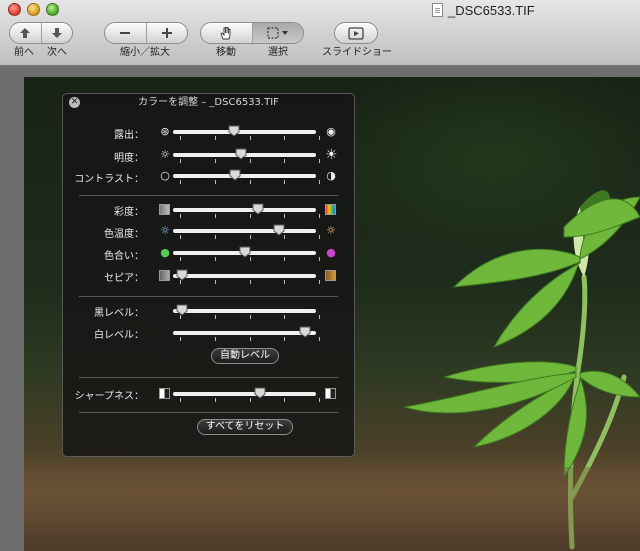 The height and width of the screenshot is (551, 640). Describe the element at coordinates (164, 209) in the screenshot. I see `saturation-gray-icon` at that location.